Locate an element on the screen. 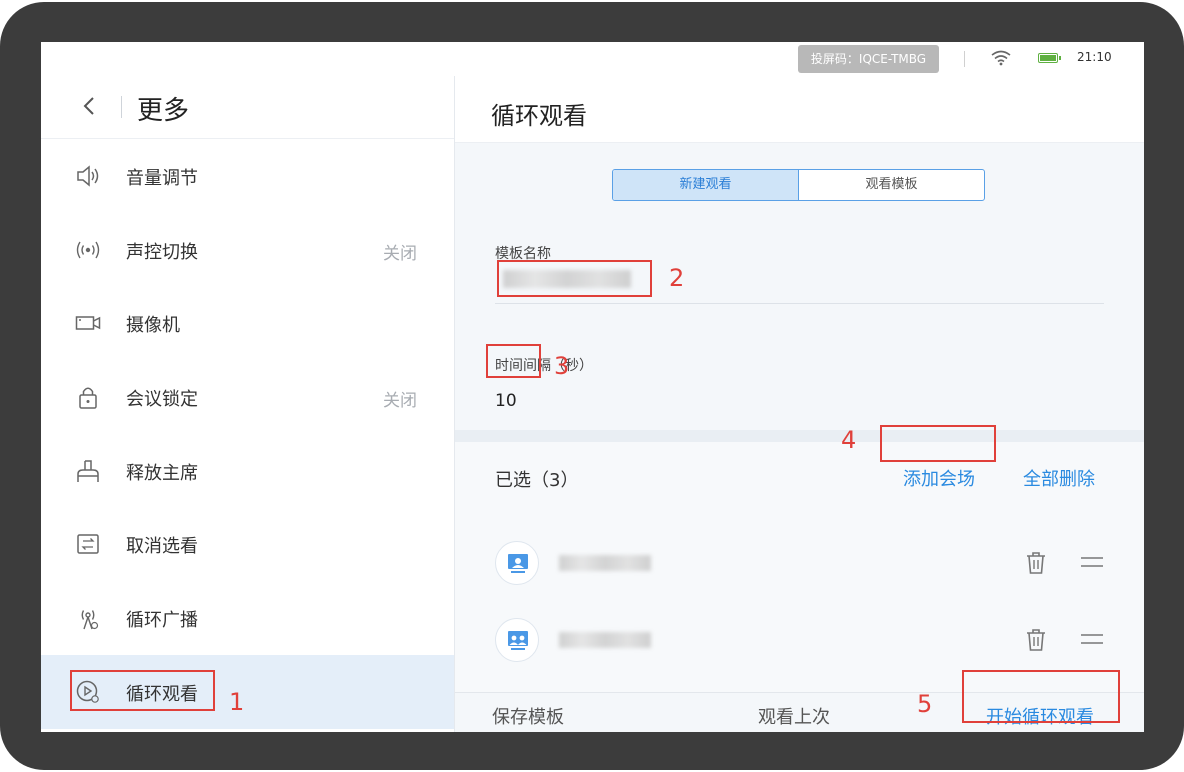  back-icon is located at coordinates (89, 106).